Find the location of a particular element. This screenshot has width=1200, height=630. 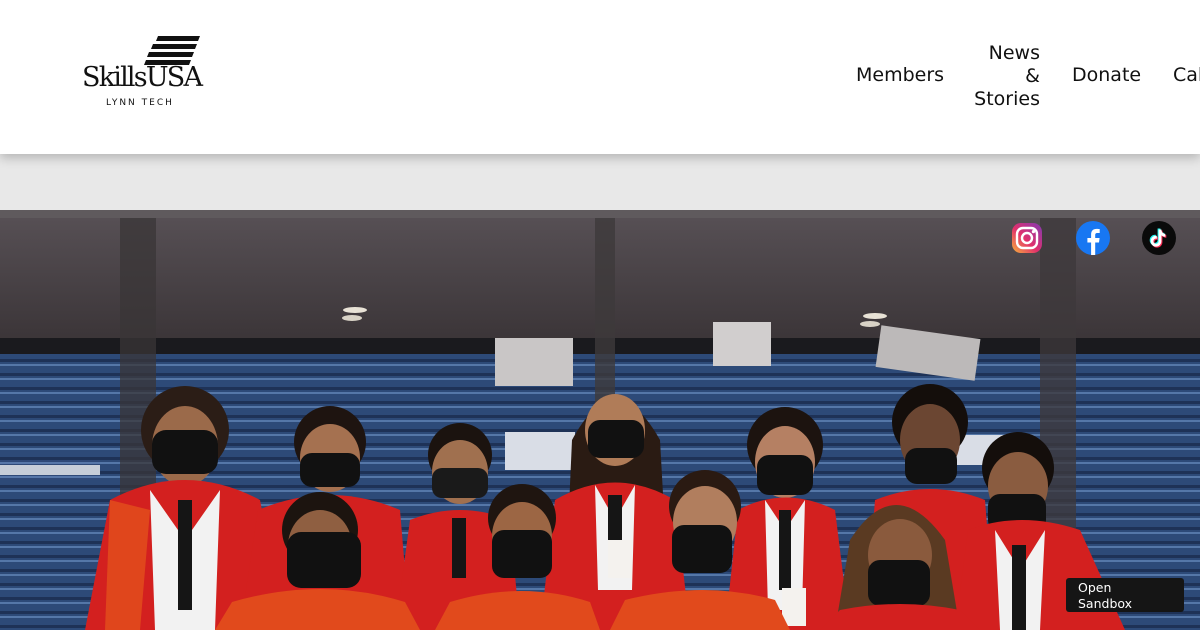

nav-news-line-1: News is located at coordinates (1014, 53).